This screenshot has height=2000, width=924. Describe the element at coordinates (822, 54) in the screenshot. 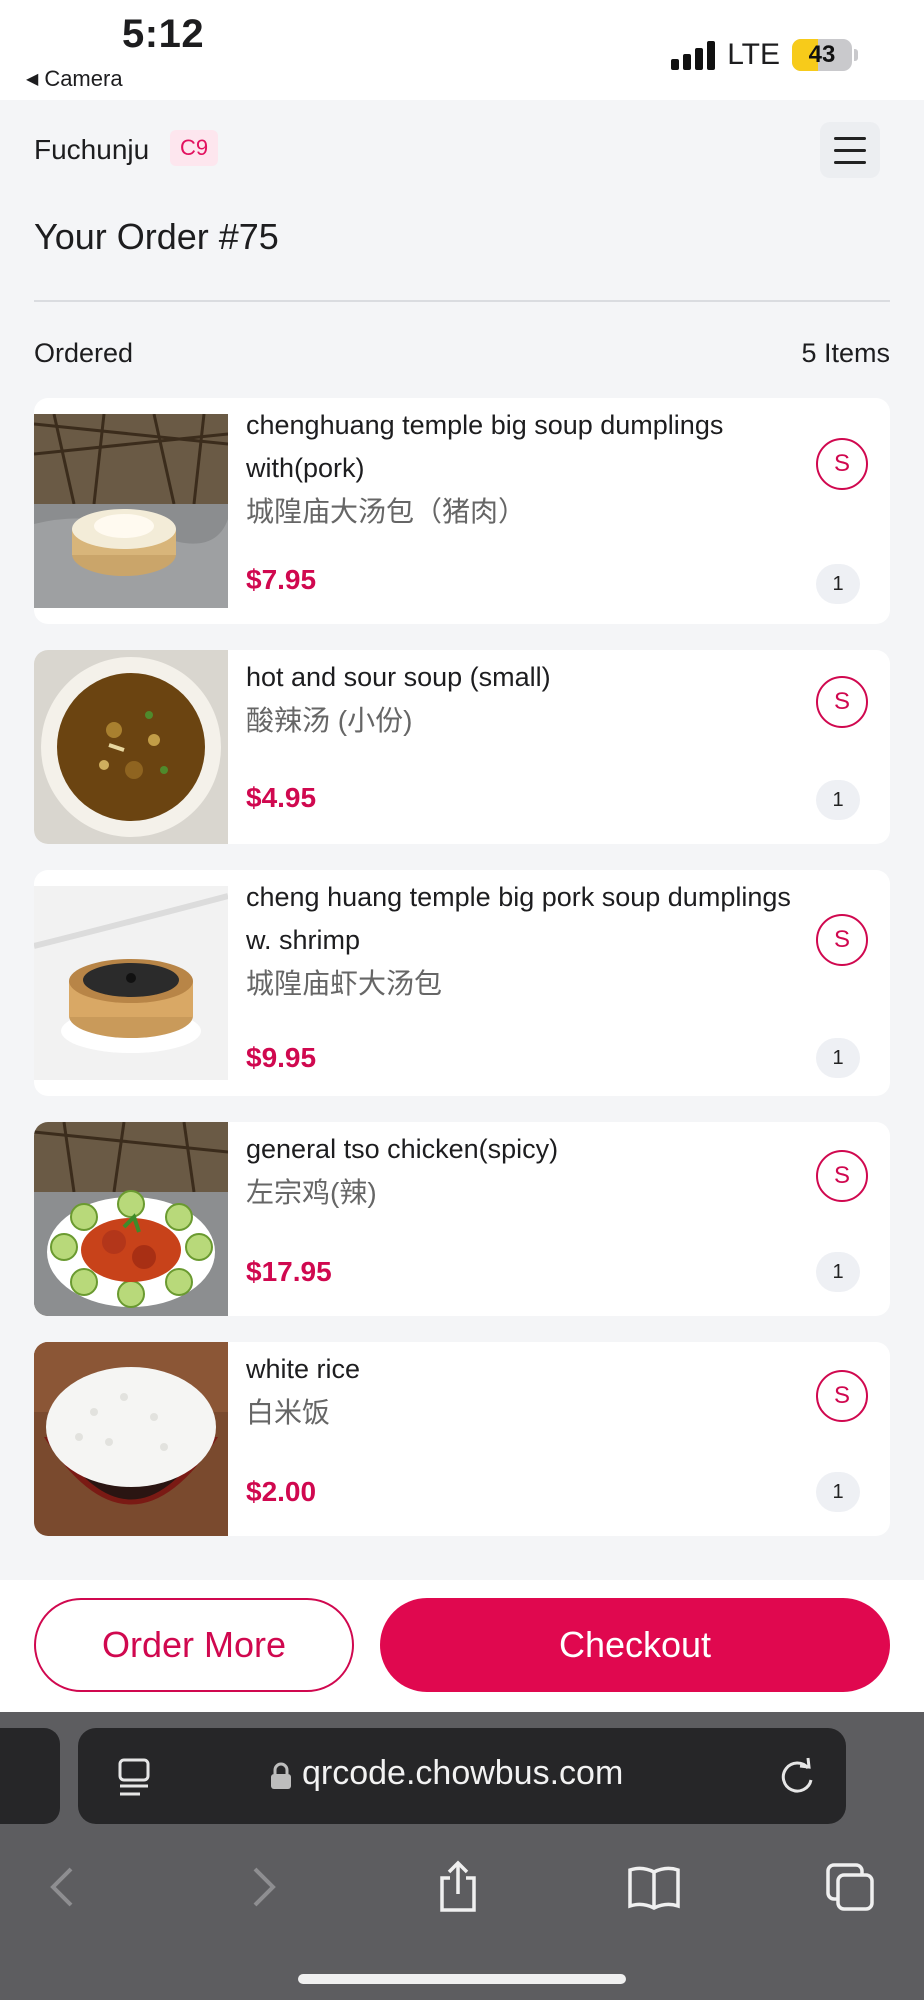

I see `battery-level: 43` at that location.